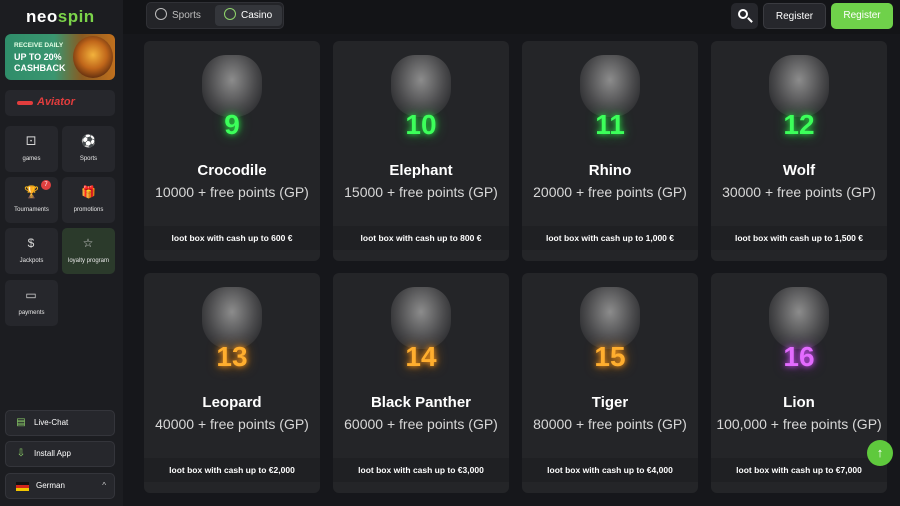 This screenshot has height=506, width=900. What do you see at coordinates (421, 402) in the screenshot?
I see `level-name: Black Panther` at bounding box center [421, 402].